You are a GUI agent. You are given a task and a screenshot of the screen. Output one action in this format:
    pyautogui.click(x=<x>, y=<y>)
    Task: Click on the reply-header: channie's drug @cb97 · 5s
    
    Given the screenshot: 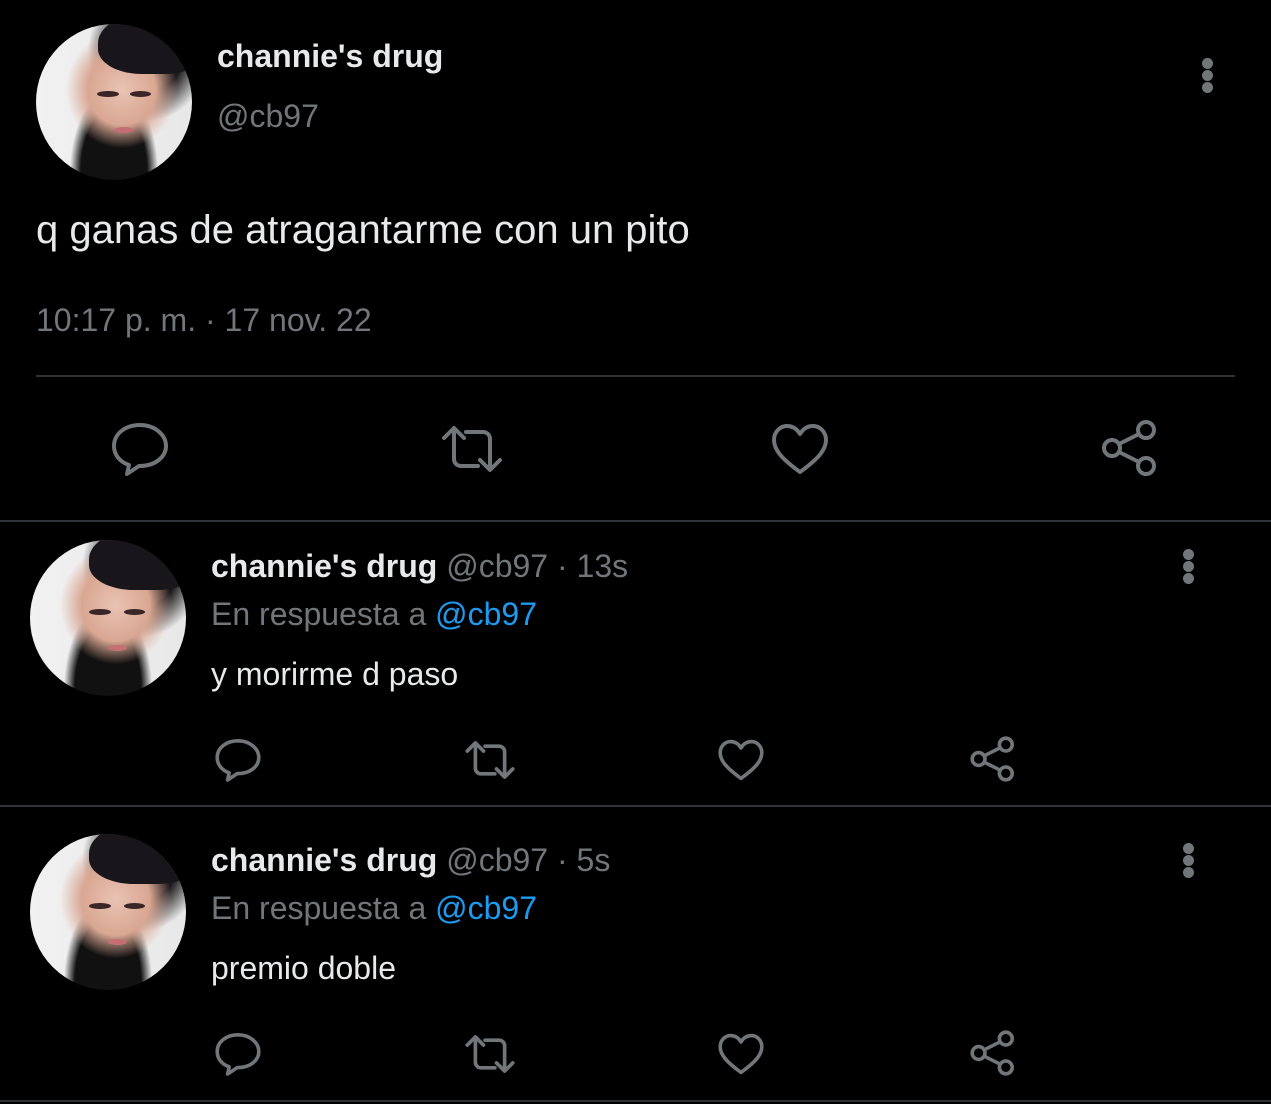 What is the action you would take?
    pyautogui.click(x=410, y=860)
    